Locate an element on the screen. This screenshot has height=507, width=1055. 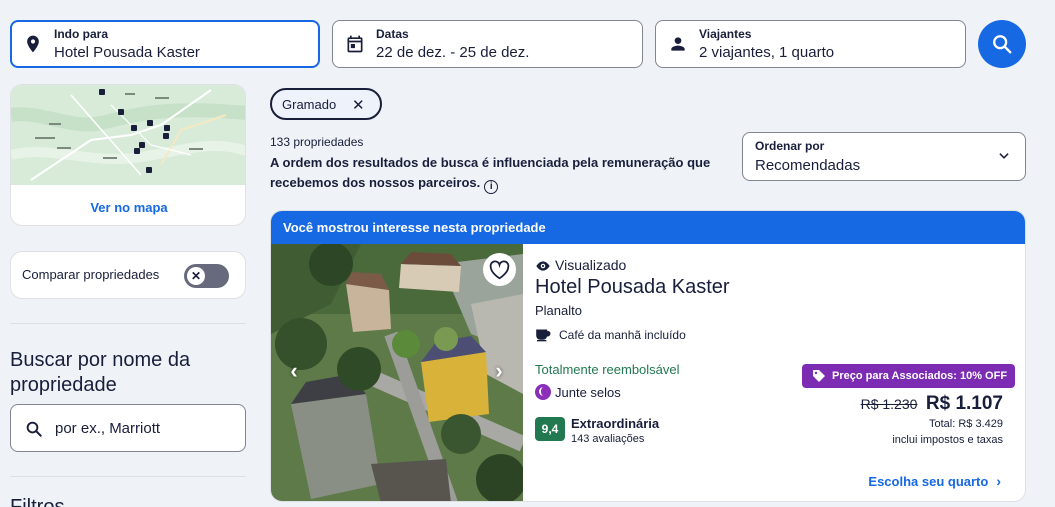
review-score-badge: 9,4 is located at coordinates (550, 429).